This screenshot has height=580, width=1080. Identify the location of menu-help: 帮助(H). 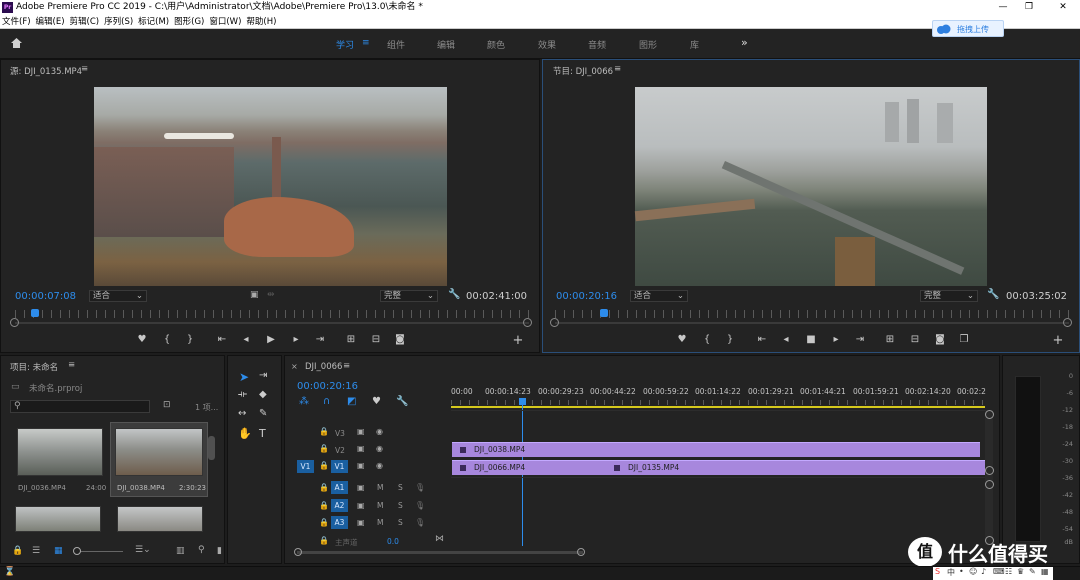
(261, 22).